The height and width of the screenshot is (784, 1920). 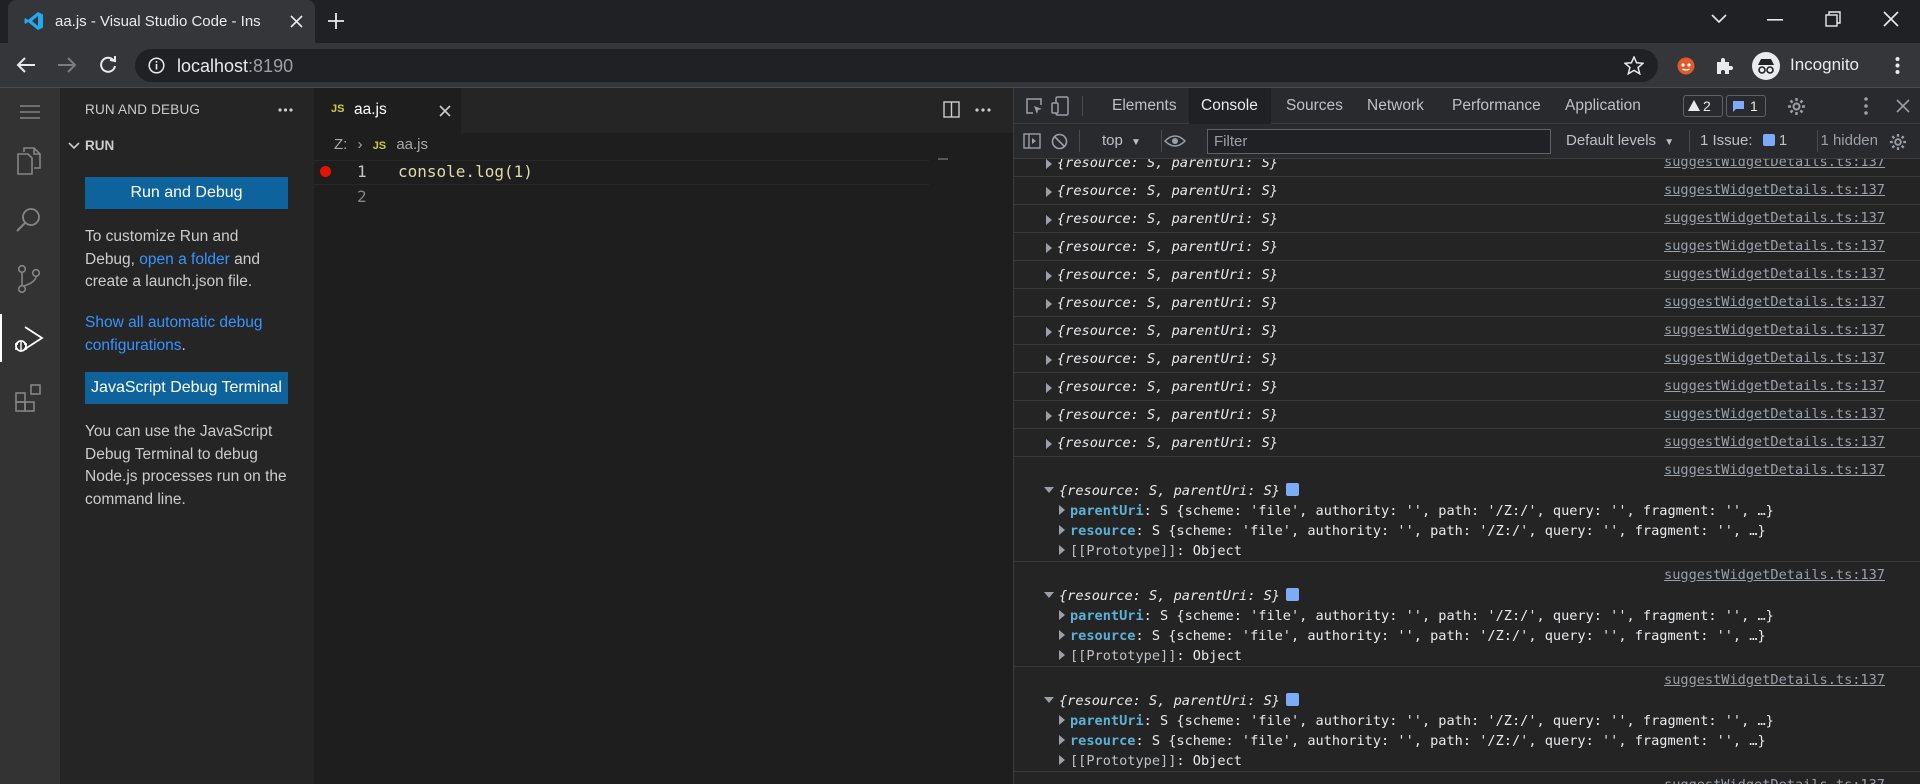 I want to click on code-line-1: console.log(1), so click(x=465, y=171).